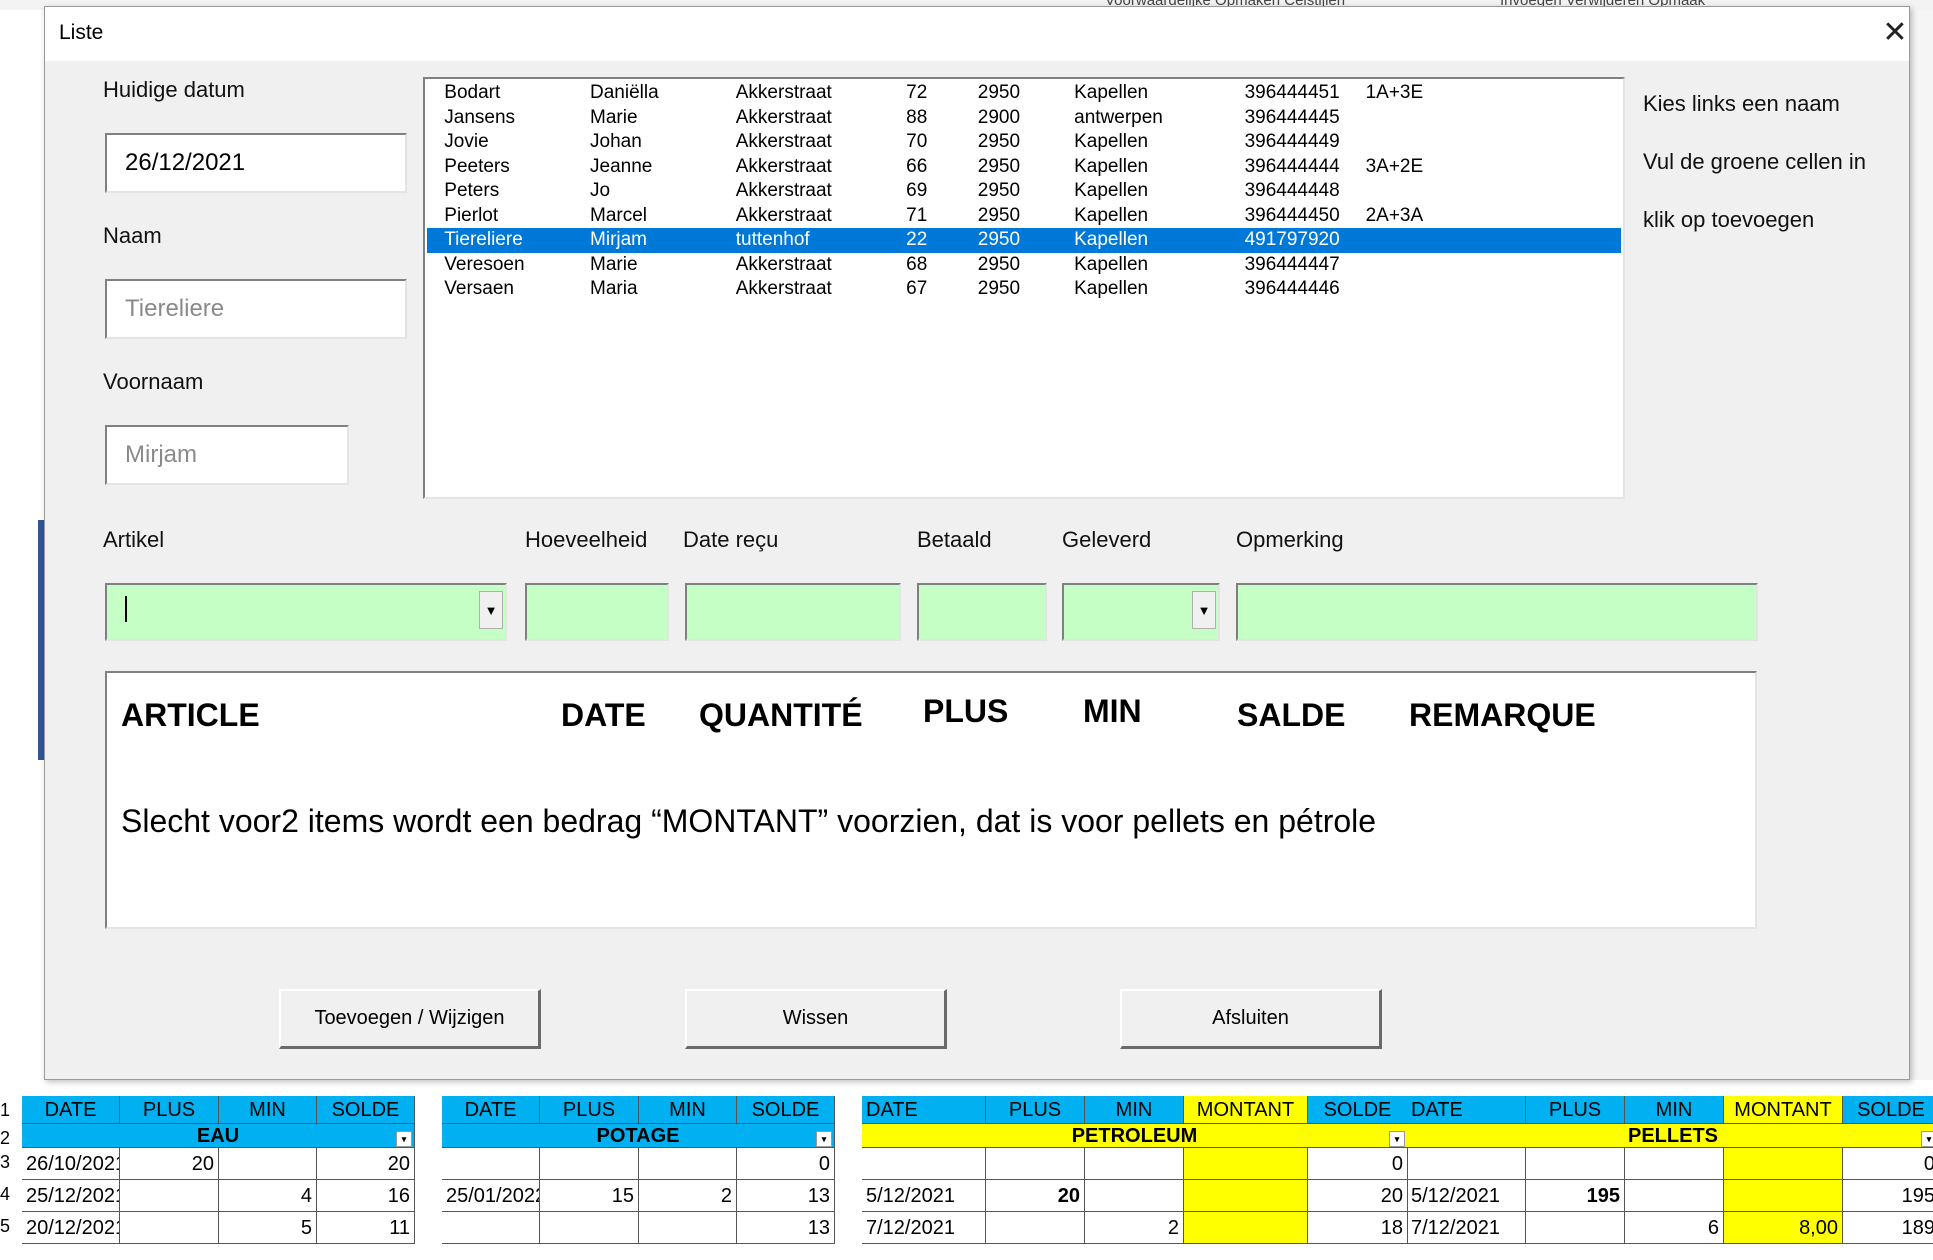 This screenshot has width=1933, height=1260. Describe the element at coordinates (410, 1019) in the screenshot. I see `toevoegen-wijzigen-button: Toevoegen / Wijzigen` at that location.